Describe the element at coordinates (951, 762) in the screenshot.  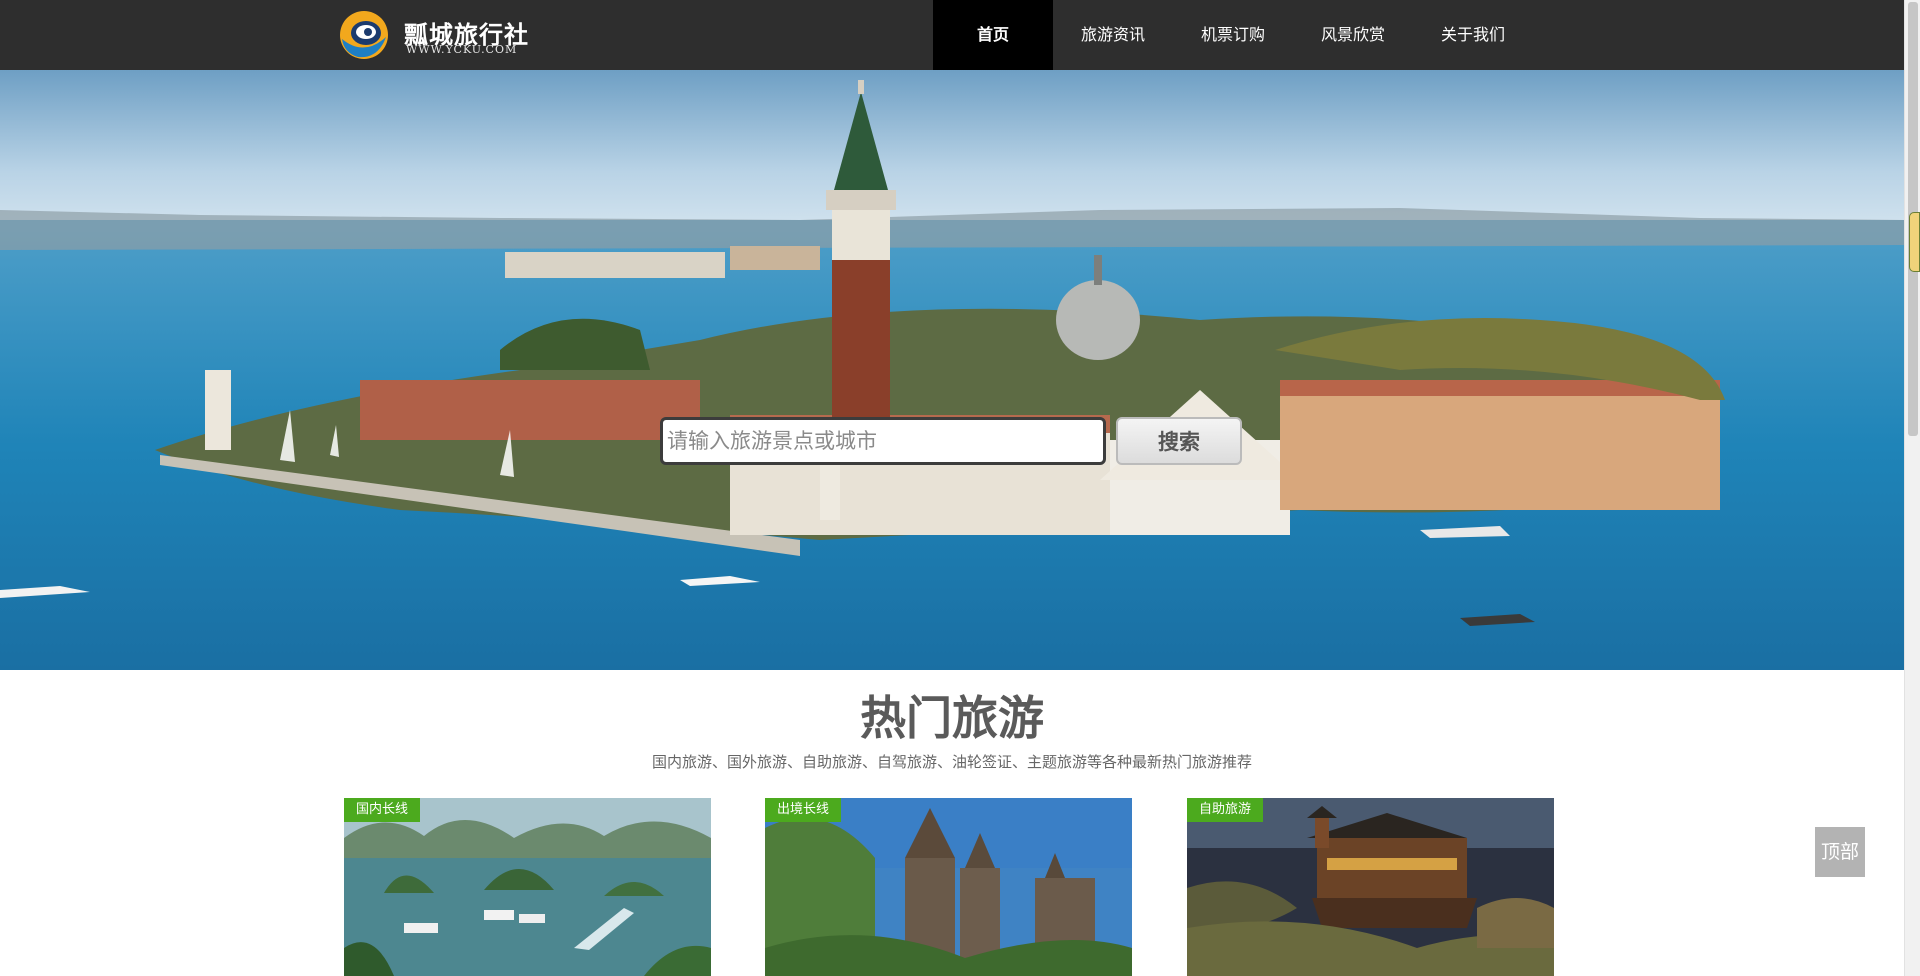
I see `section-subtitle: 国内旅游、国外旅游、自助旅游、自驾旅游、油轮签证、主题旅游等各种最新热门旅游推荐` at that location.